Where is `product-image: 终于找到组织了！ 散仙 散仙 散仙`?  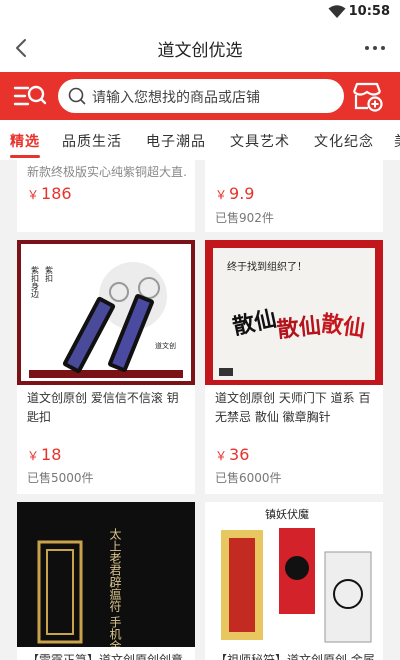
product-image: 终于找到组织了！ 散仙 散仙 散仙 is located at coordinates (294, 312).